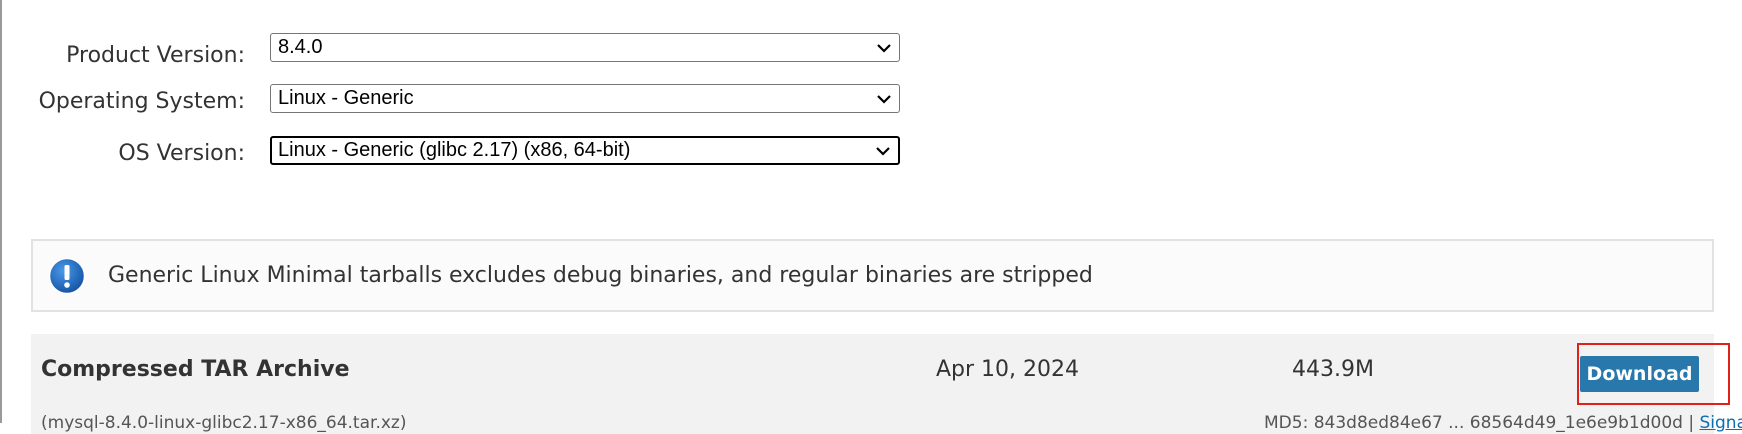  Describe the element at coordinates (573, 98) in the screenshot. I see `operating-system-value: Linux - Generic` at that location.